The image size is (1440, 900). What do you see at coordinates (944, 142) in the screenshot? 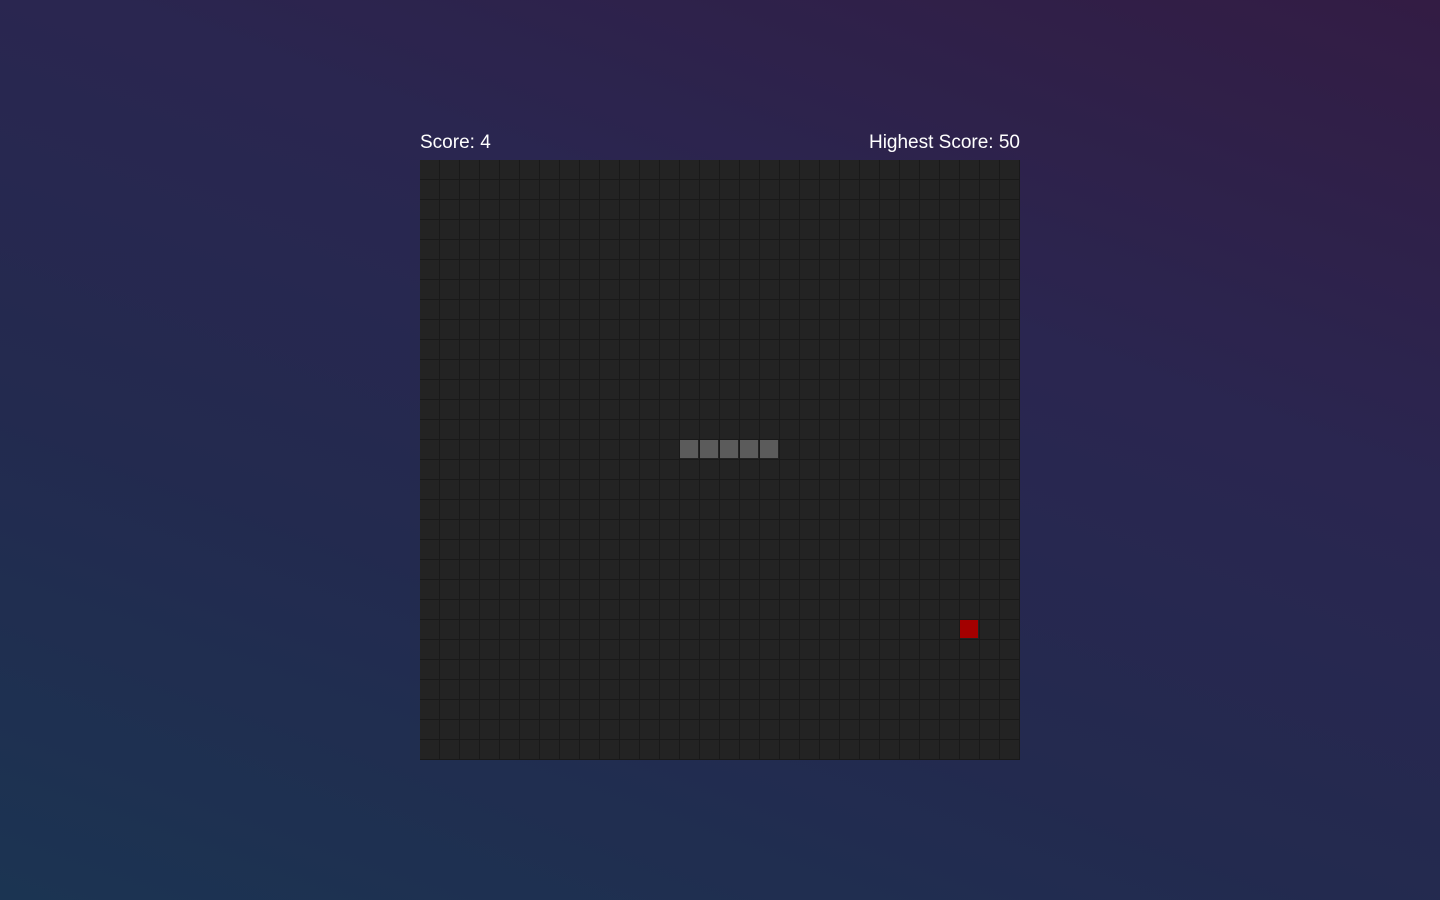
I see `highest-score: Highest Score: 50` at bounding box center [944, 142].